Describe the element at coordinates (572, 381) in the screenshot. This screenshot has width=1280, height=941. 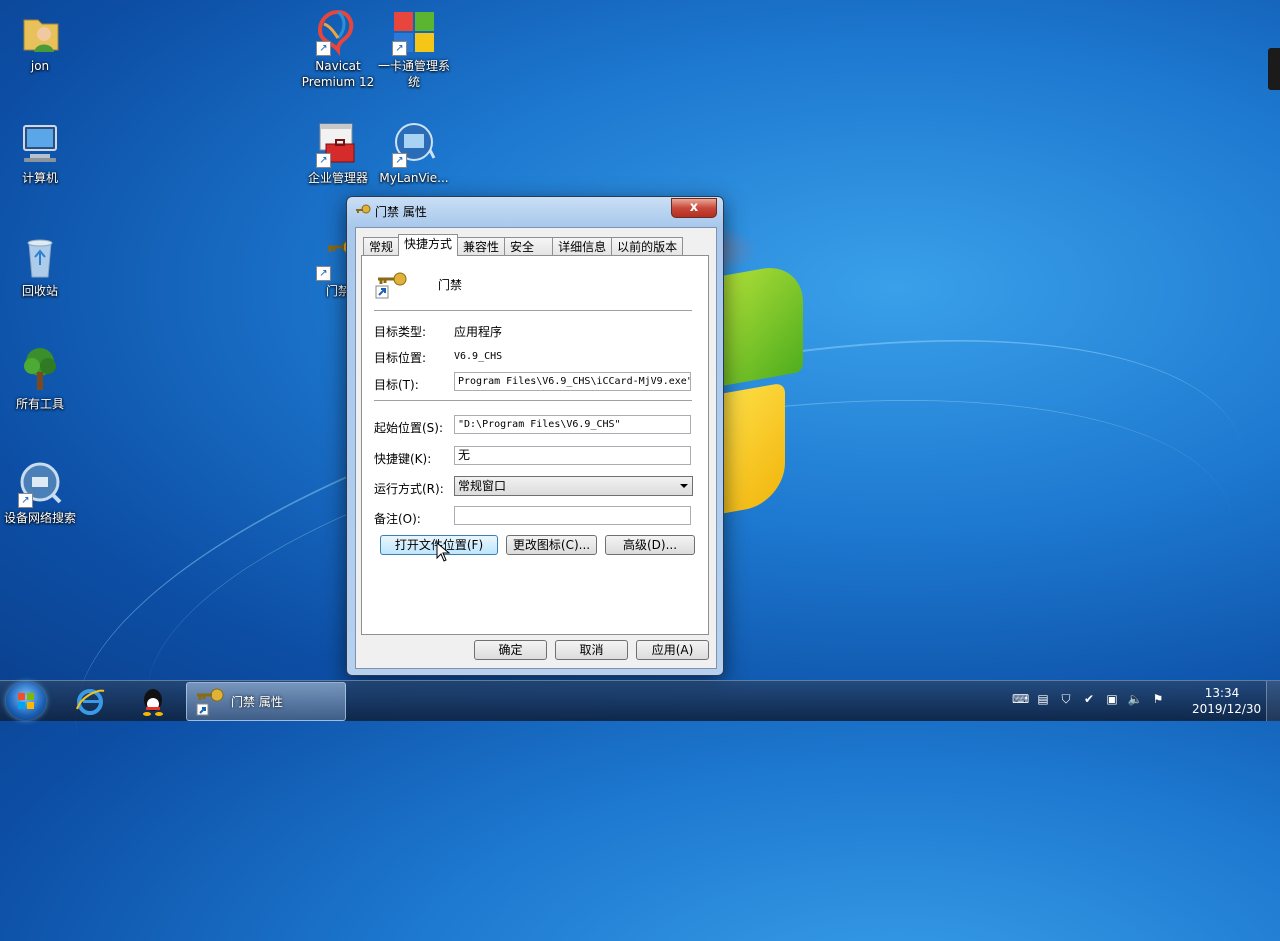
I see `target-input: Program Files\V6.9_CHS\iCCard-MjV9.exe"` at that location.